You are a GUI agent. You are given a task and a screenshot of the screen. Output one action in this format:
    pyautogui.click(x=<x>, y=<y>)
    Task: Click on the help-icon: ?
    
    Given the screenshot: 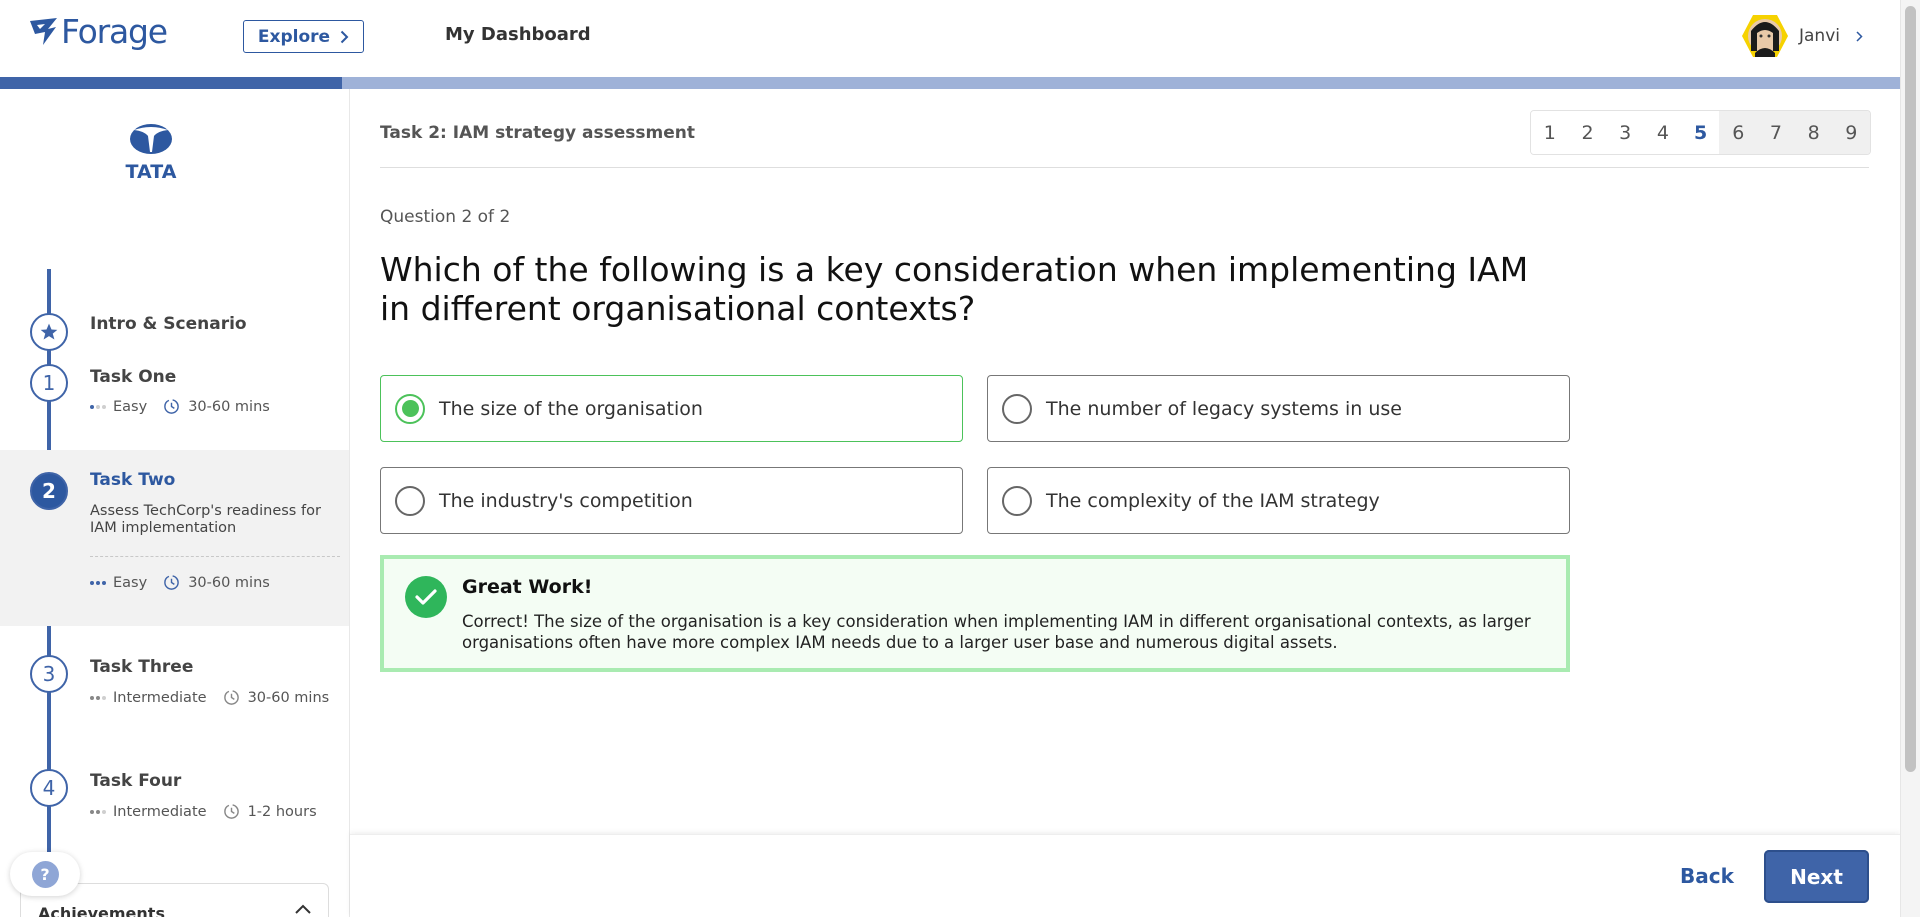 What is the action you would take?
    pyautogui.click(x=45, y=874)
    